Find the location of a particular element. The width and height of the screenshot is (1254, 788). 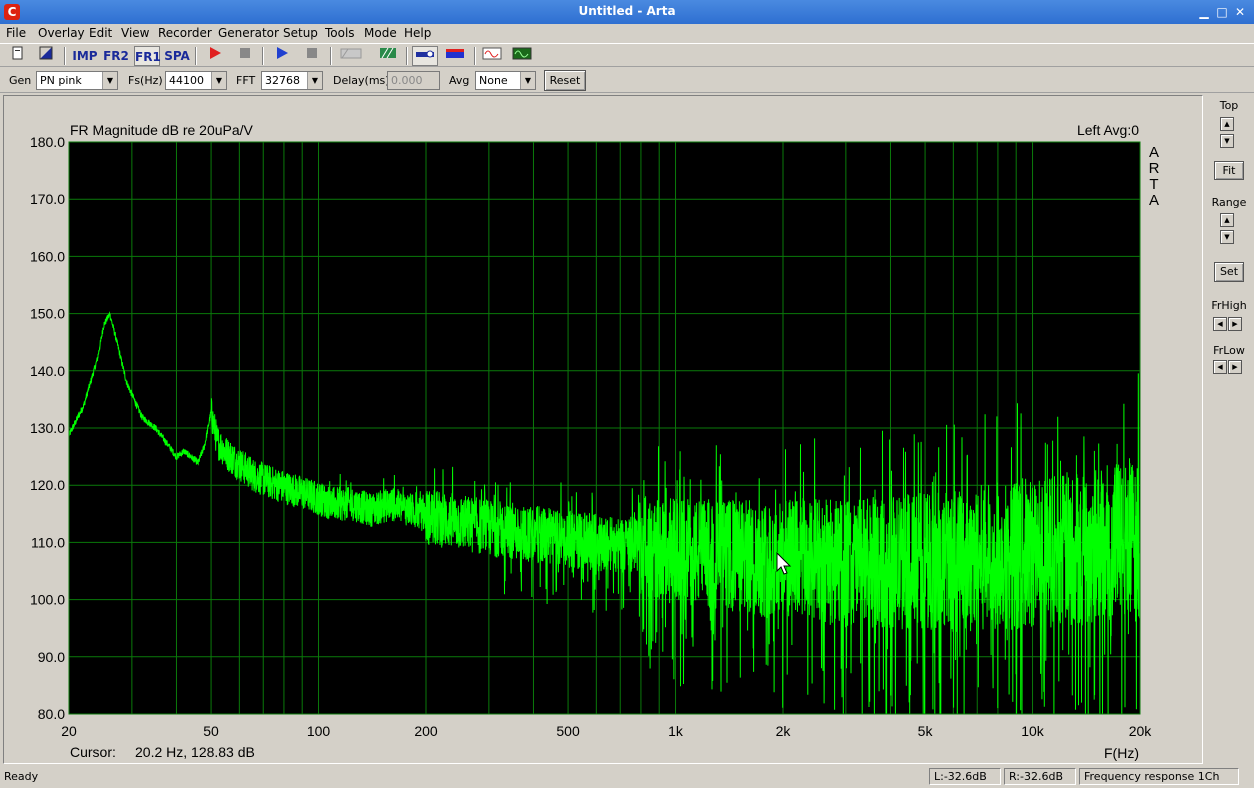

stop-playback-icon is located at coordinates (312, 56).